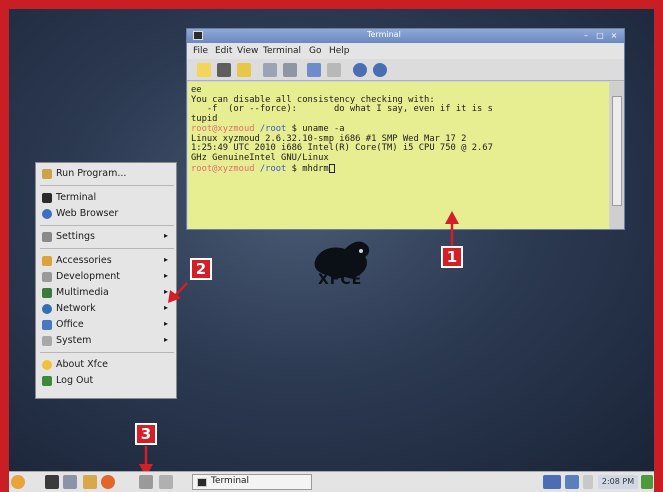 The image size is (663, 492). I want to click on text-cursor, so click(331, 168).